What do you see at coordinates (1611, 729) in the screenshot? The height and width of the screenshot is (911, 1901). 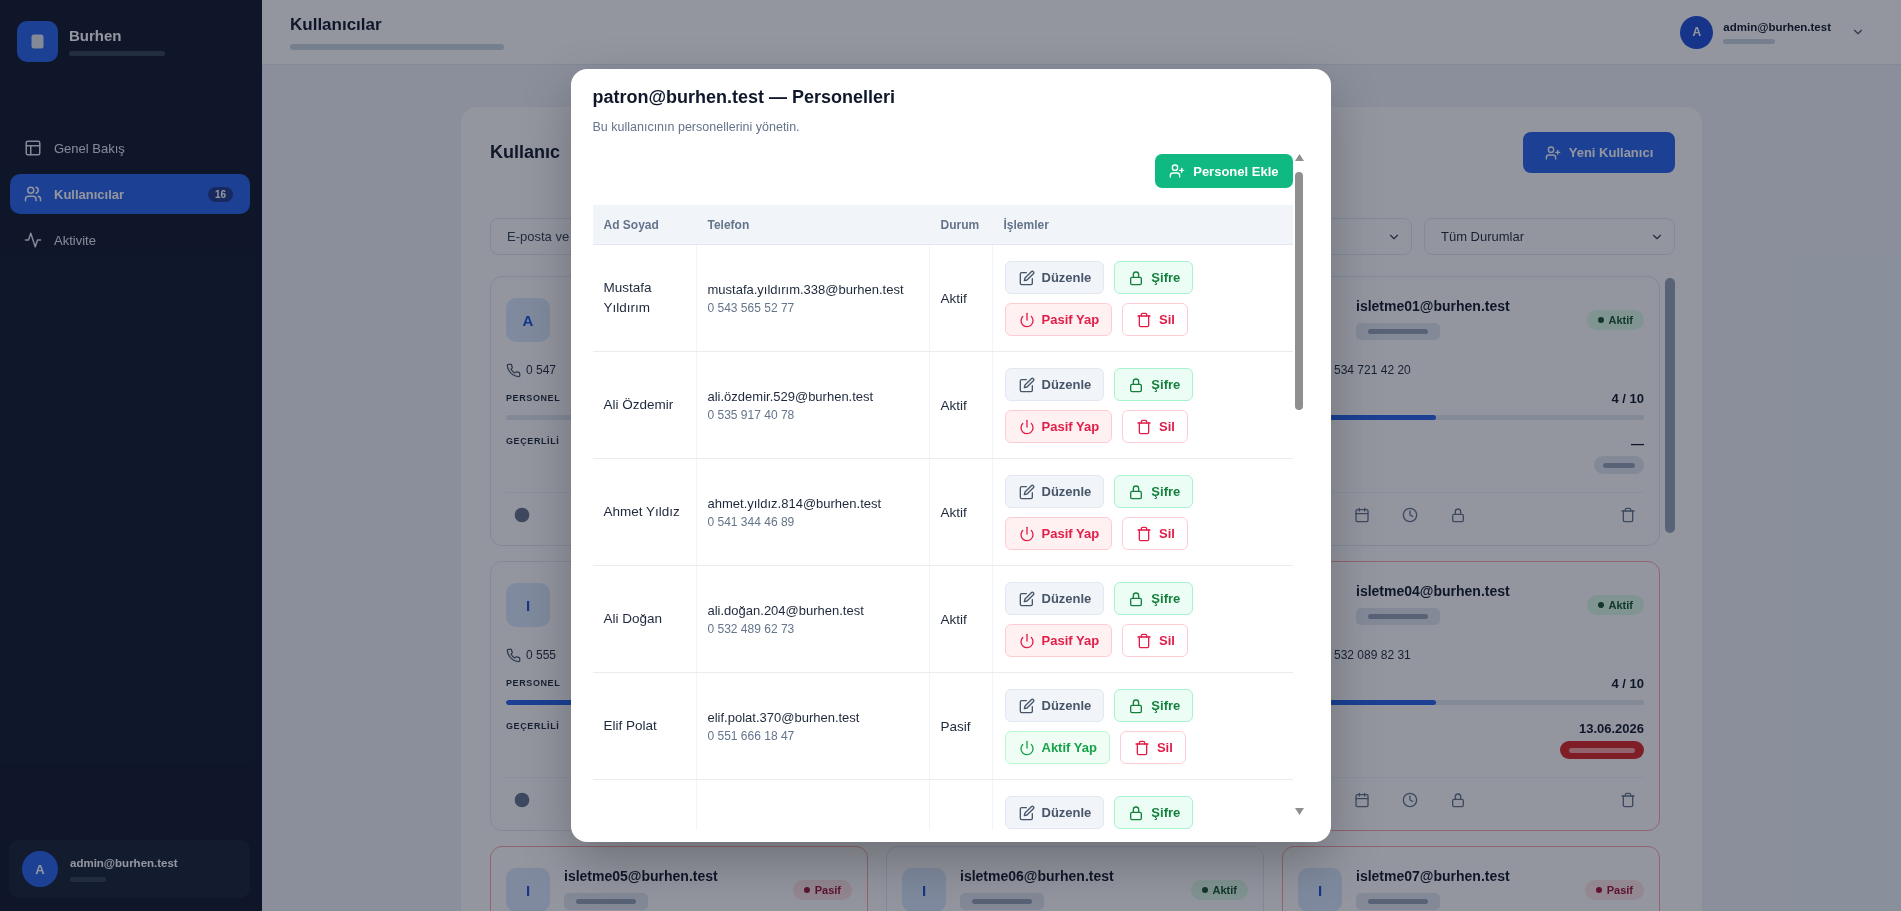 I see `validity-date: 13.06.2026` at bounding box center [1611, 729].